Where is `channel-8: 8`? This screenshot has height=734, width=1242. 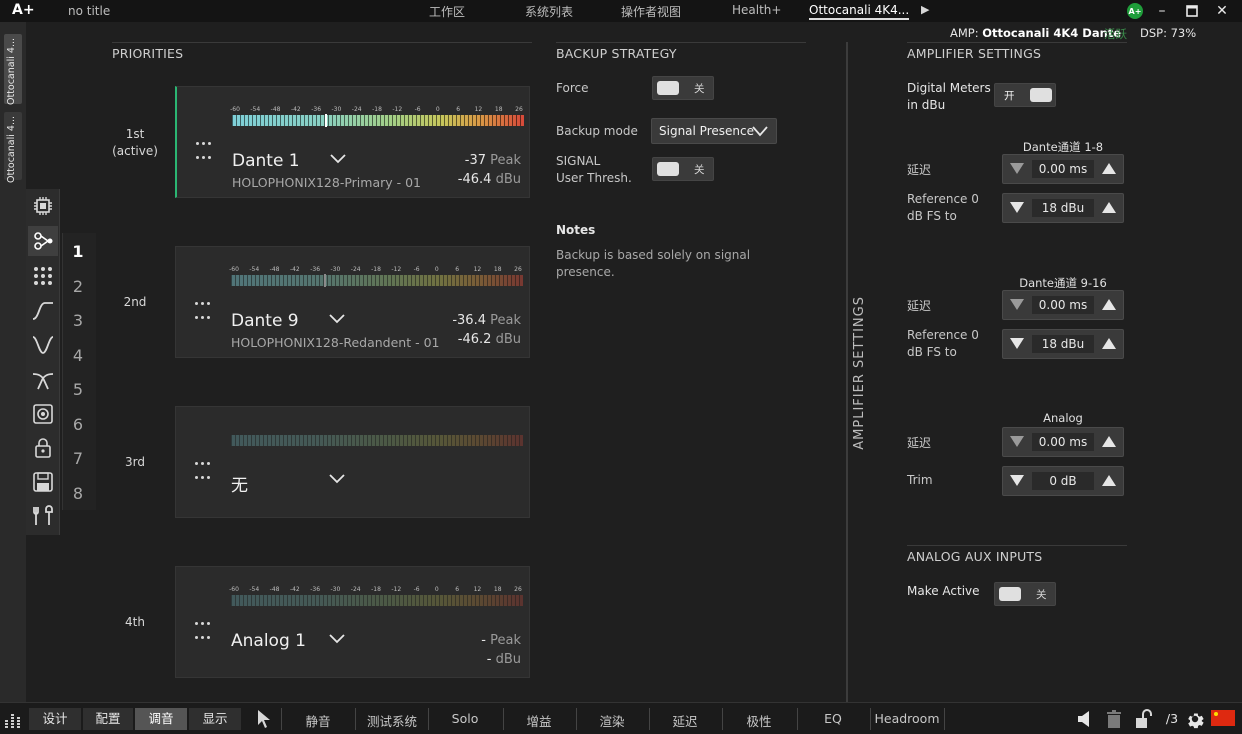 channel-8: 8 is located at coordinates (78, 493).